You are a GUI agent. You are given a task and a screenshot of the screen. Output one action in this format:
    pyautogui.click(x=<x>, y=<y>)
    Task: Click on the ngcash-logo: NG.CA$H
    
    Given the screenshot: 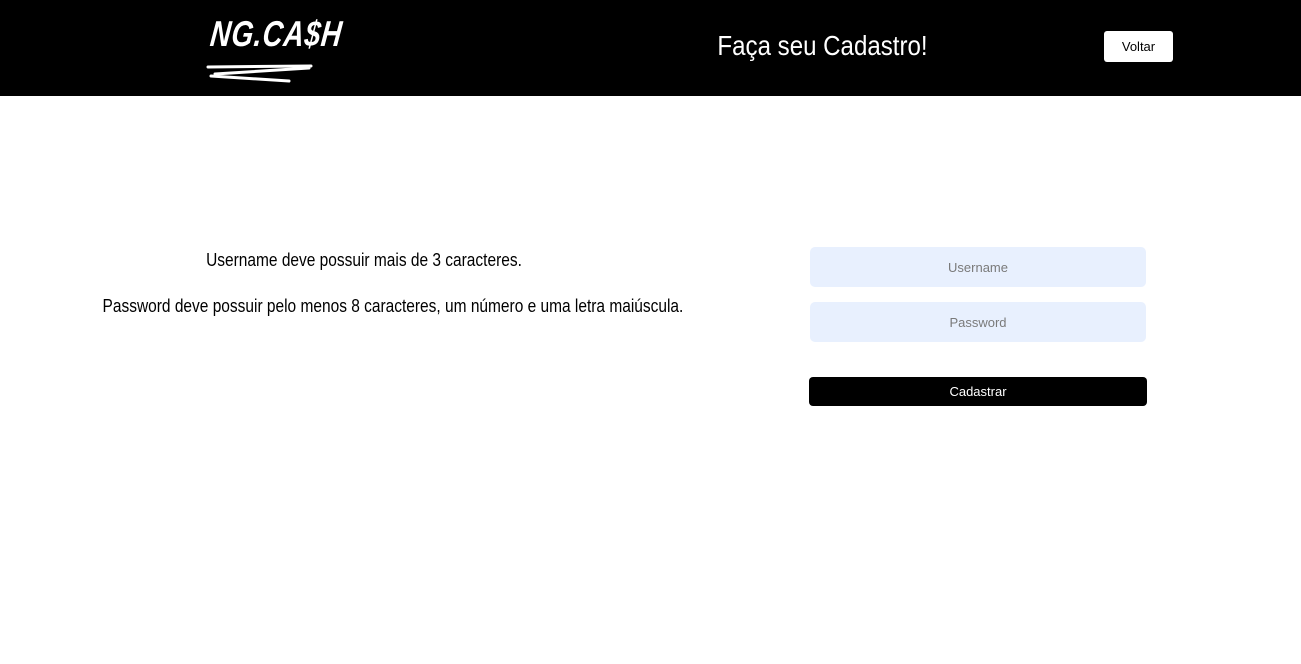 What is the action you would take?
    pyautogui.click(x=275, y=49)
    